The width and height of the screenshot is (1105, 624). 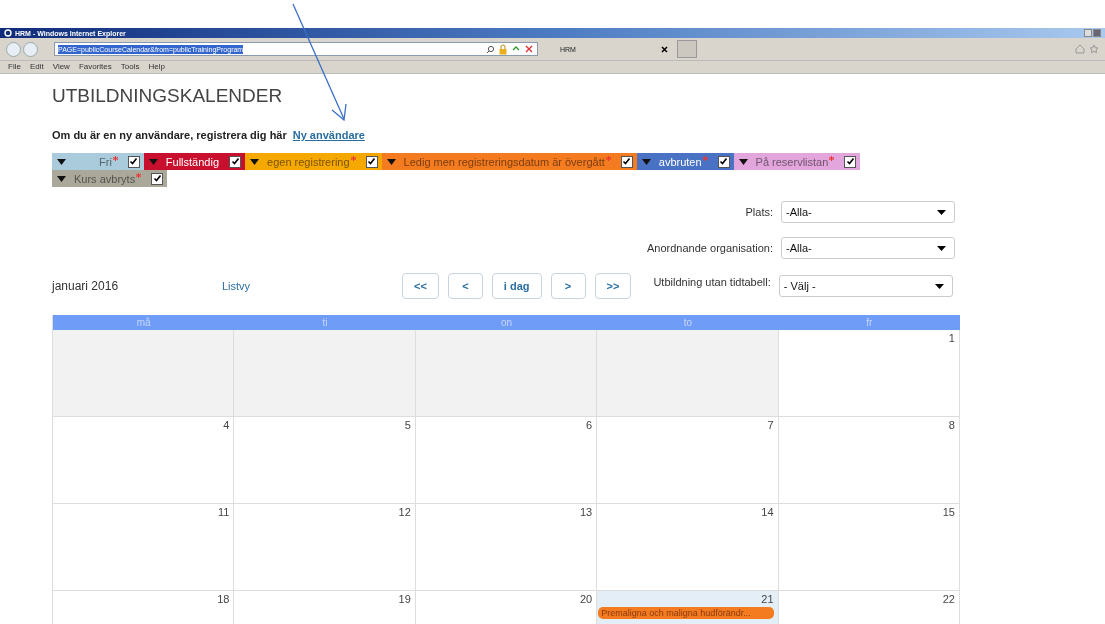 What do you see at coordinates (680, 161) in the screenshot?
I see `status-label: avbruten` at bounding box center [680, 161].